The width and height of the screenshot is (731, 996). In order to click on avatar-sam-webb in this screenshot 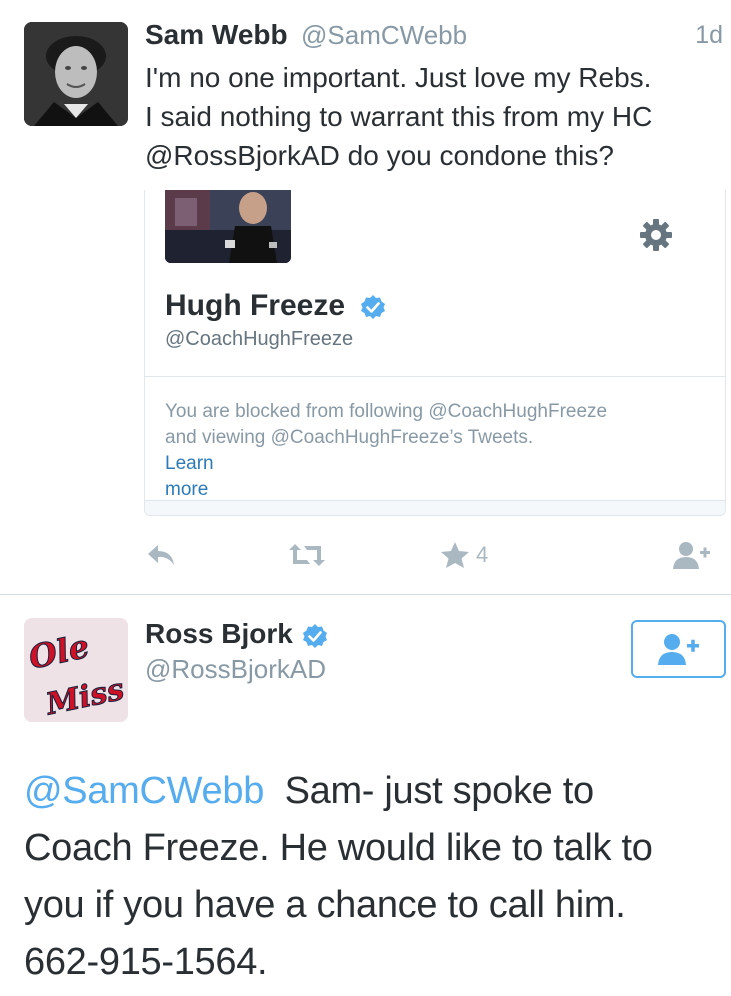, I will do `click(76, 74)`.